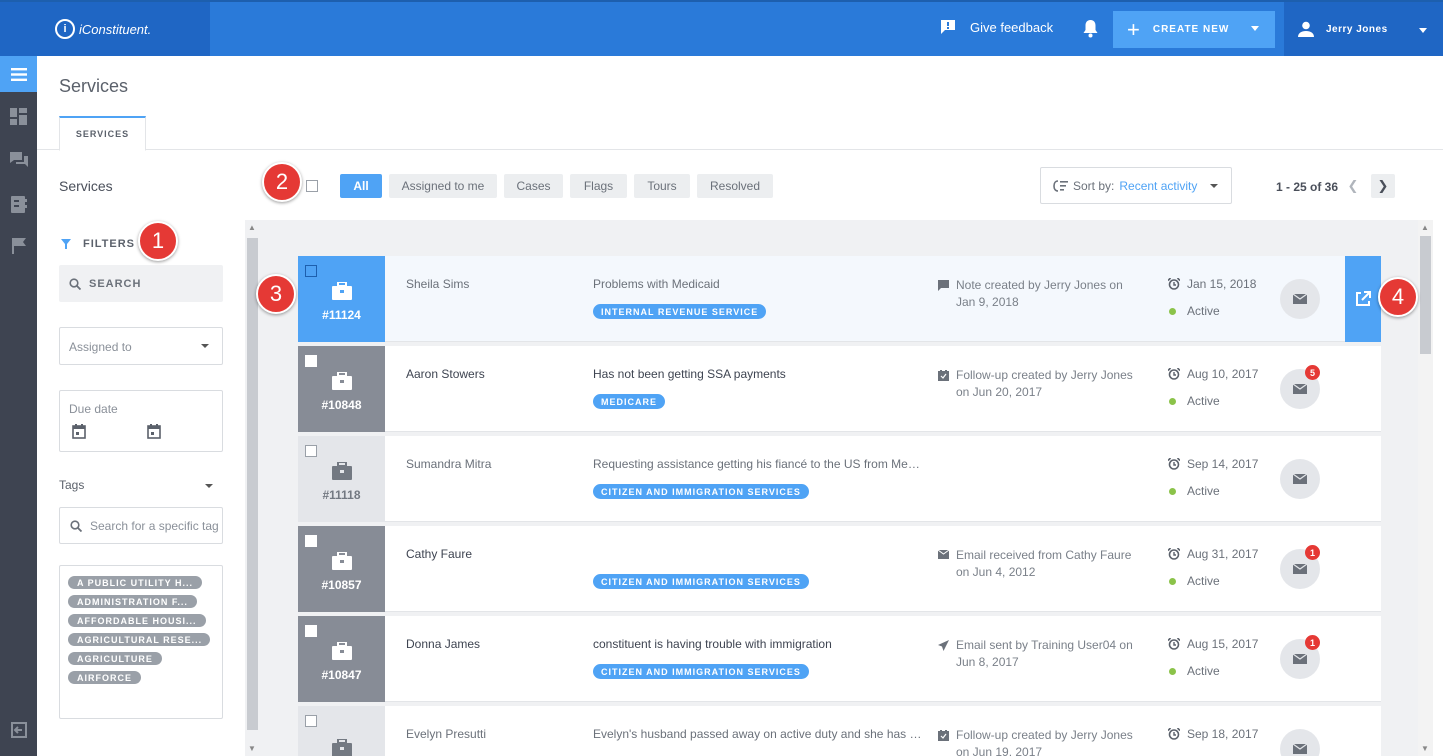  I want to click on filter-chip-resolved: Resolved, so click(735, 186).